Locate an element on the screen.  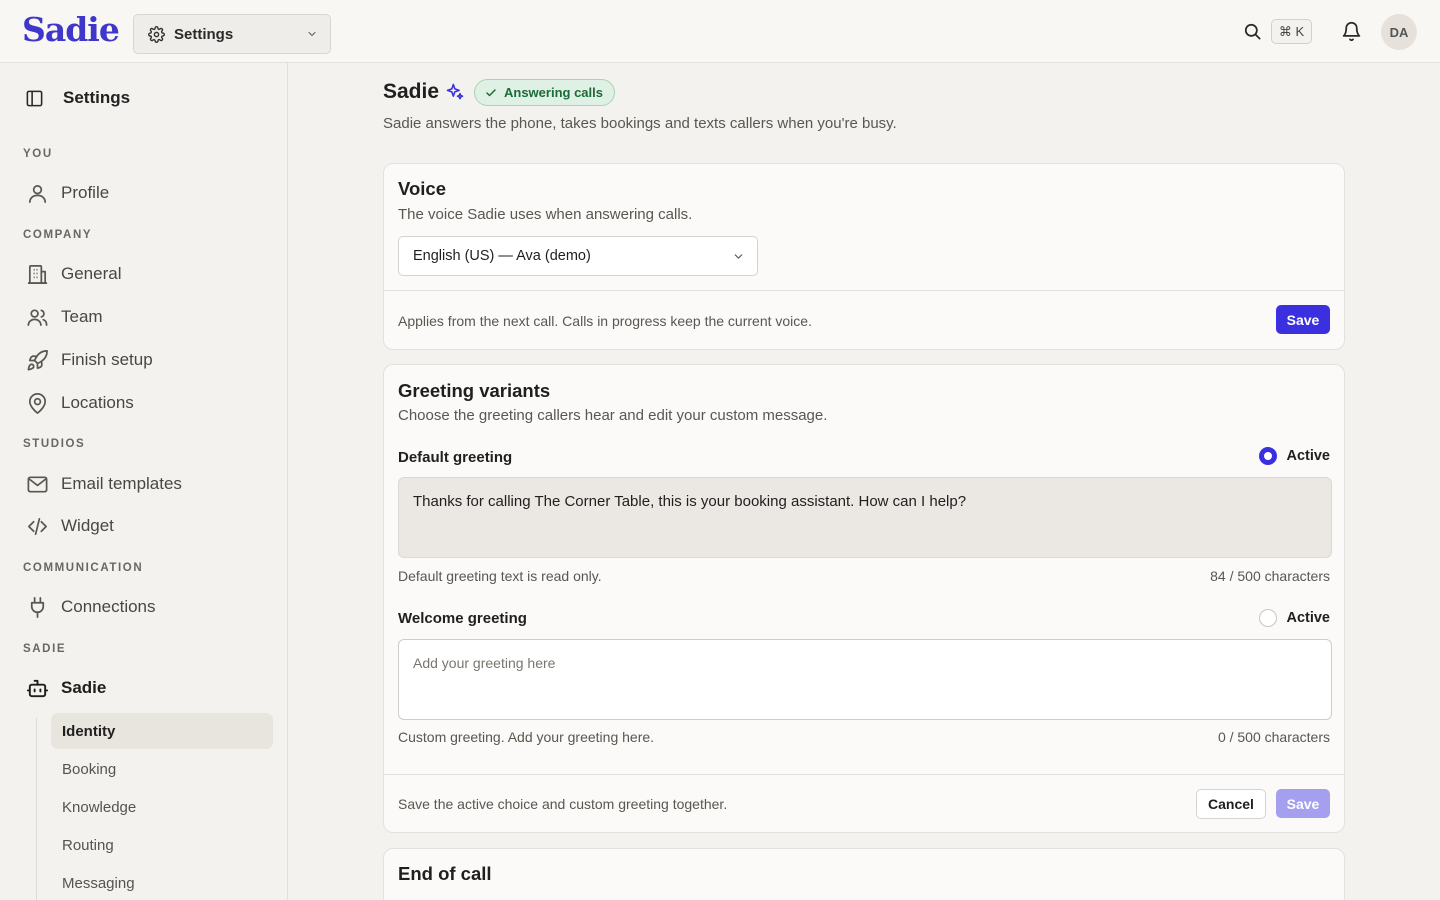
page-title: Sadie is located at coordinates (411, 91).